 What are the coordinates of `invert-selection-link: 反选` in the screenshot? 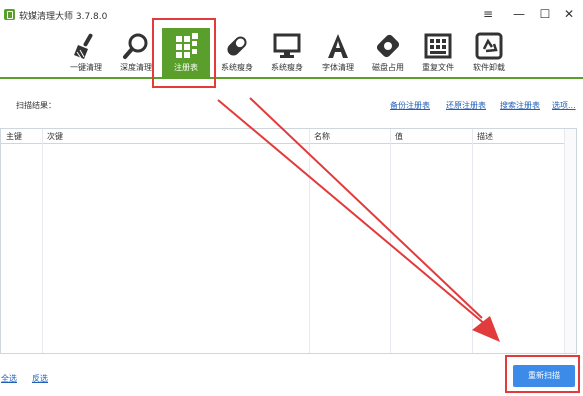 It's located at (40, 378).